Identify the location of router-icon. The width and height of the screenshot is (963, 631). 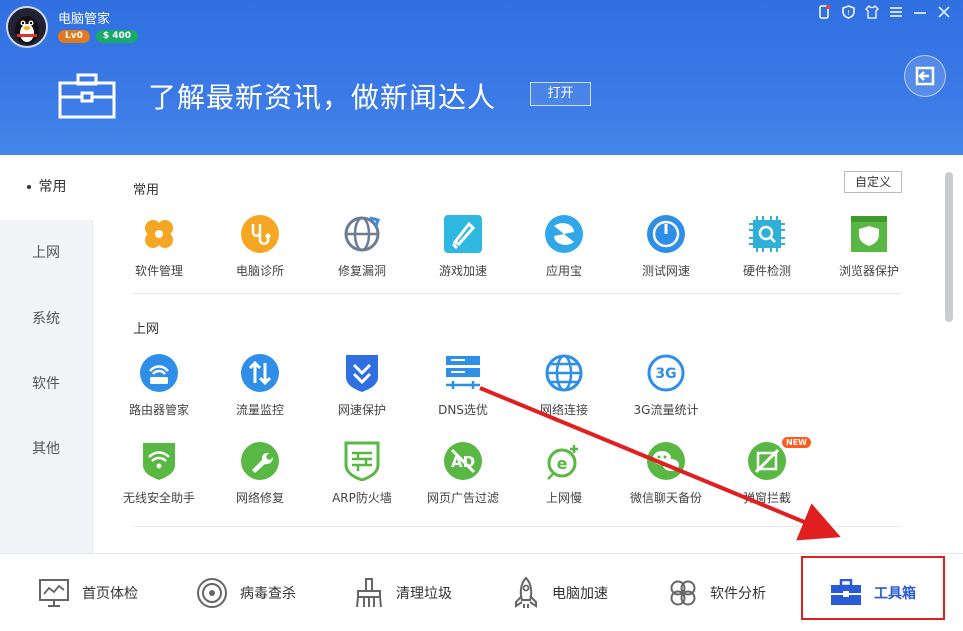
(159, 373).